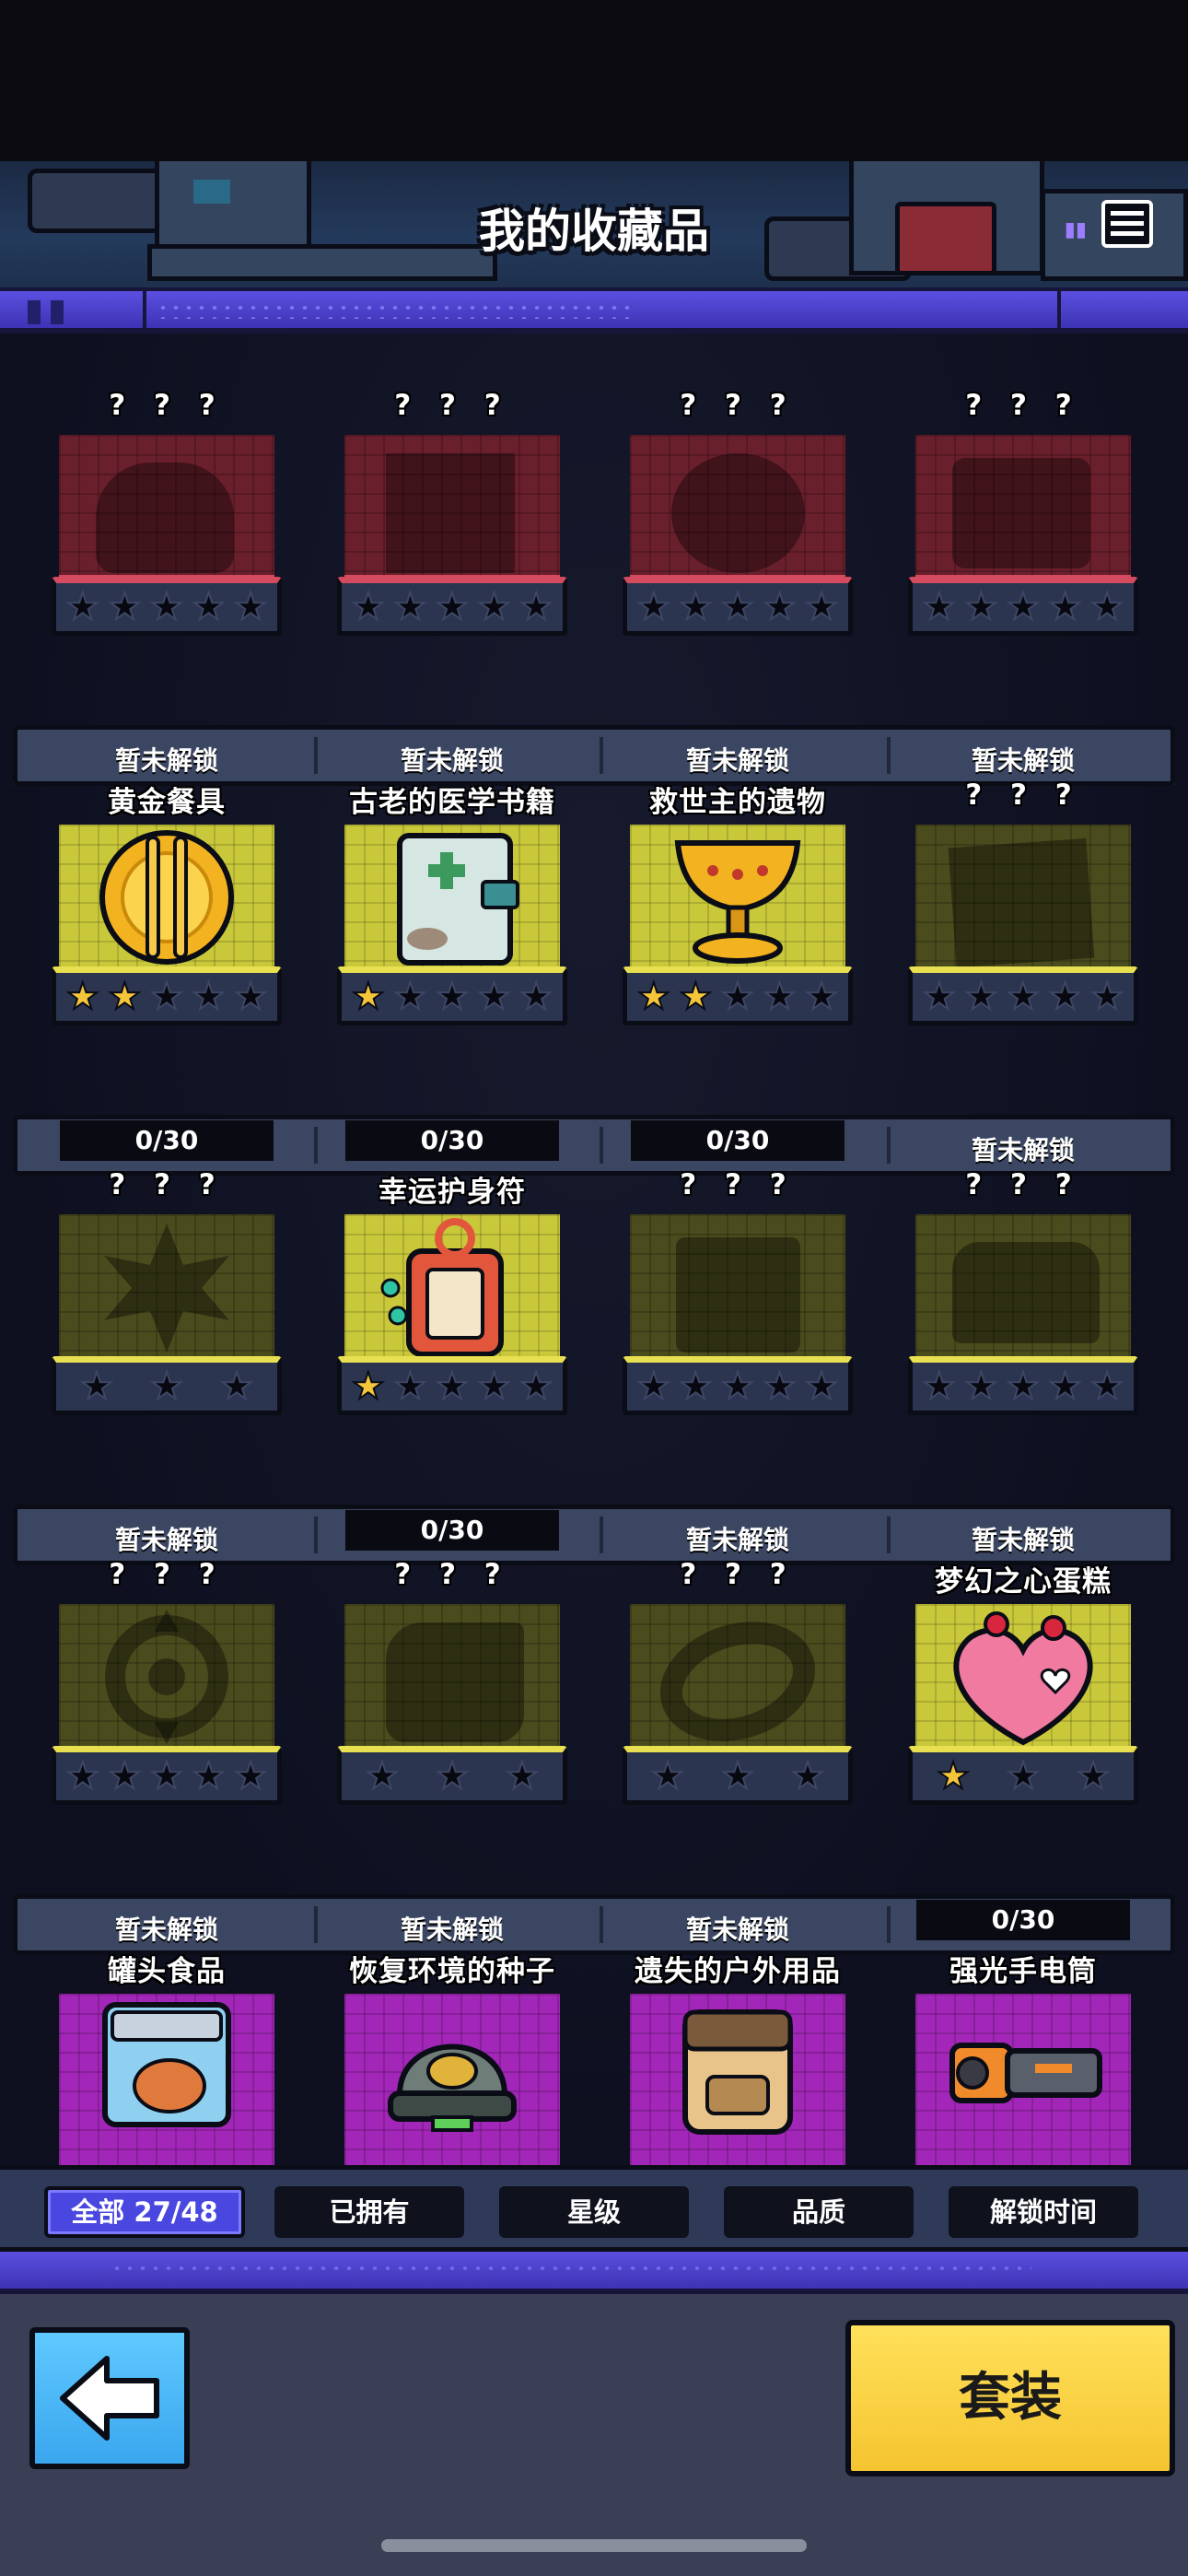 This screenshot has height=2576, width=1188. I want to click on list-icon, so click(1127, 224).